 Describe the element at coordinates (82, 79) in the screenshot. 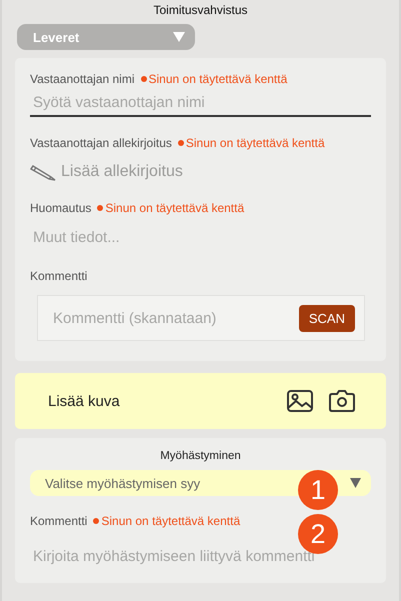

I see `field-label: Vastaanottajan nimi` at that location.